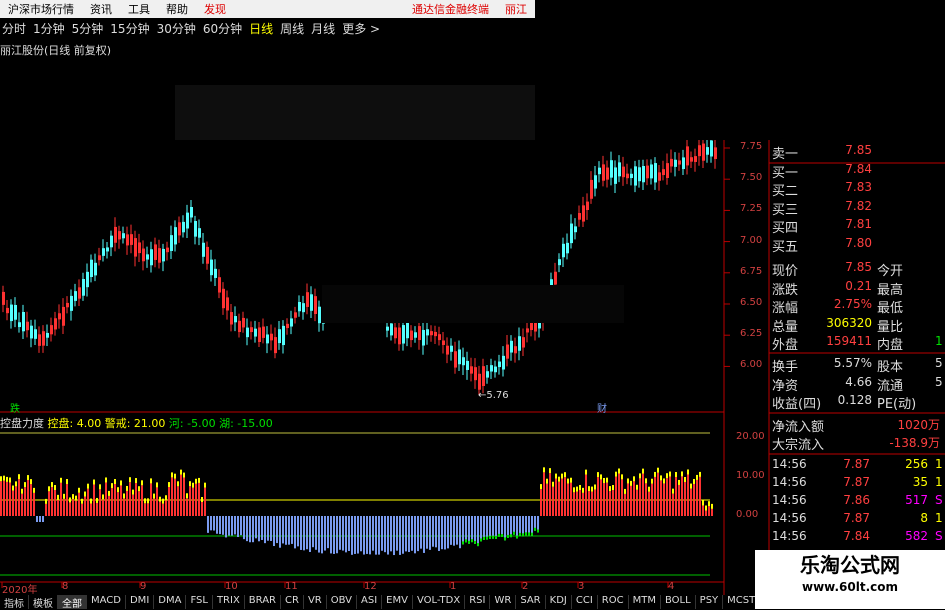 The image size is (945, 610). I want to click on indicator-tab-vol-tdx: VOL-TDX, so click(439, 602).